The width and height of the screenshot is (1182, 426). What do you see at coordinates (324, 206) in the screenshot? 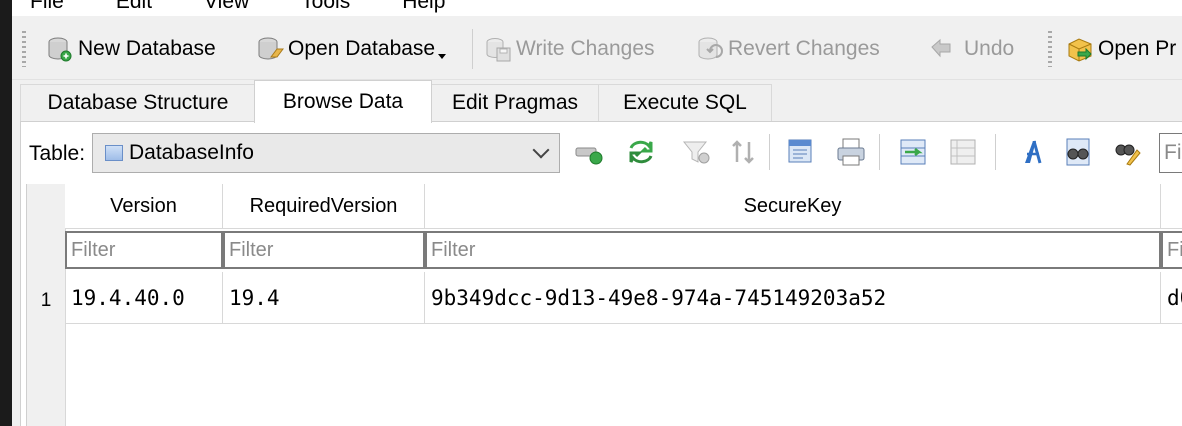
I see `column-header-requiredversion: RequiredVersion` at bounding box center [324, 206].